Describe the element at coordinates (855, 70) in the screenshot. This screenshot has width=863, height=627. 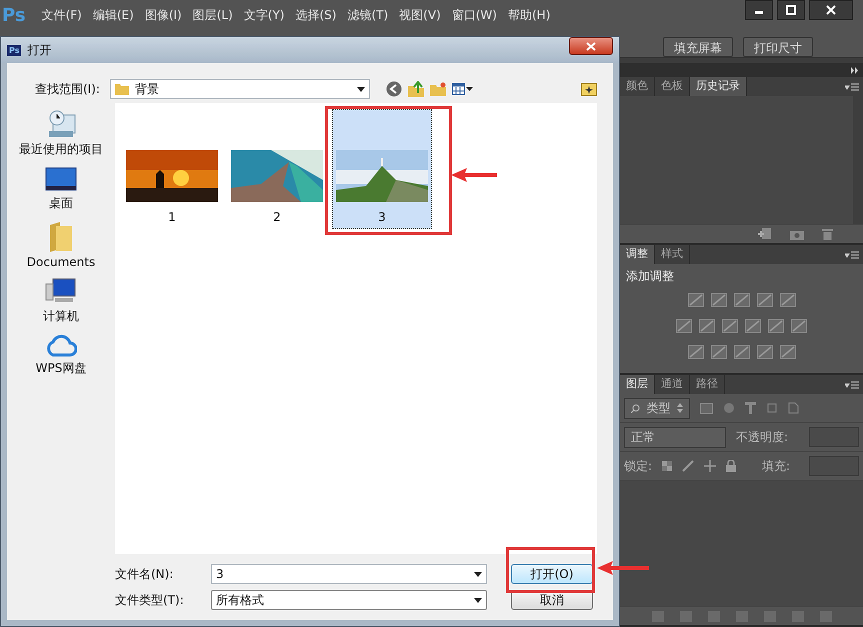
I see `collapse-icon` at that location.